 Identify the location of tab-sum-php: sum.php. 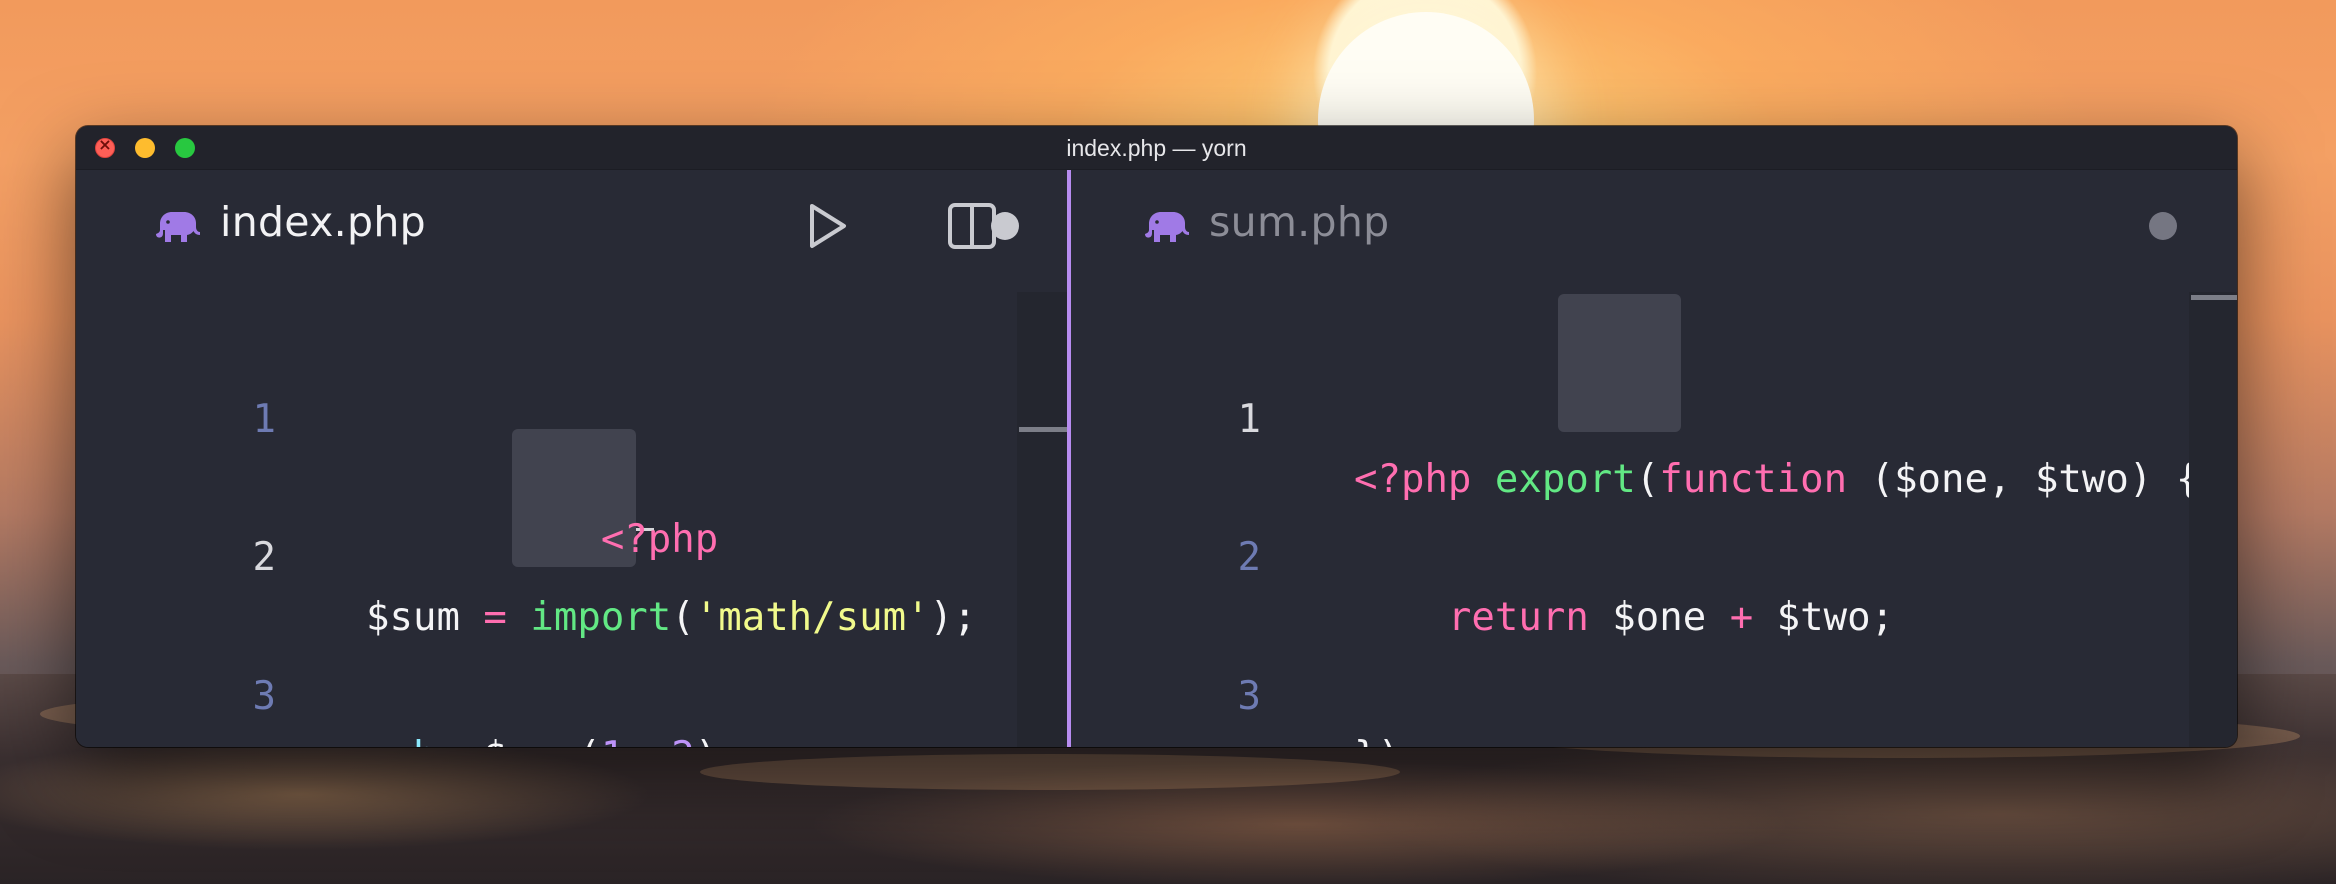
(1654, 231).